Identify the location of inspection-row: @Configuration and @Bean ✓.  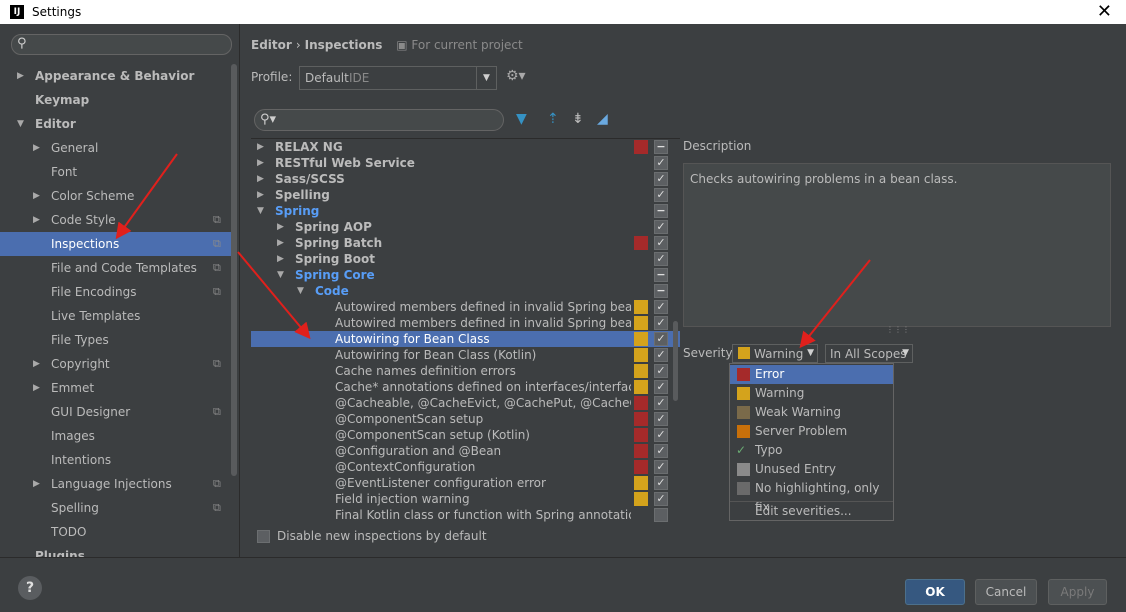
(465, 451).